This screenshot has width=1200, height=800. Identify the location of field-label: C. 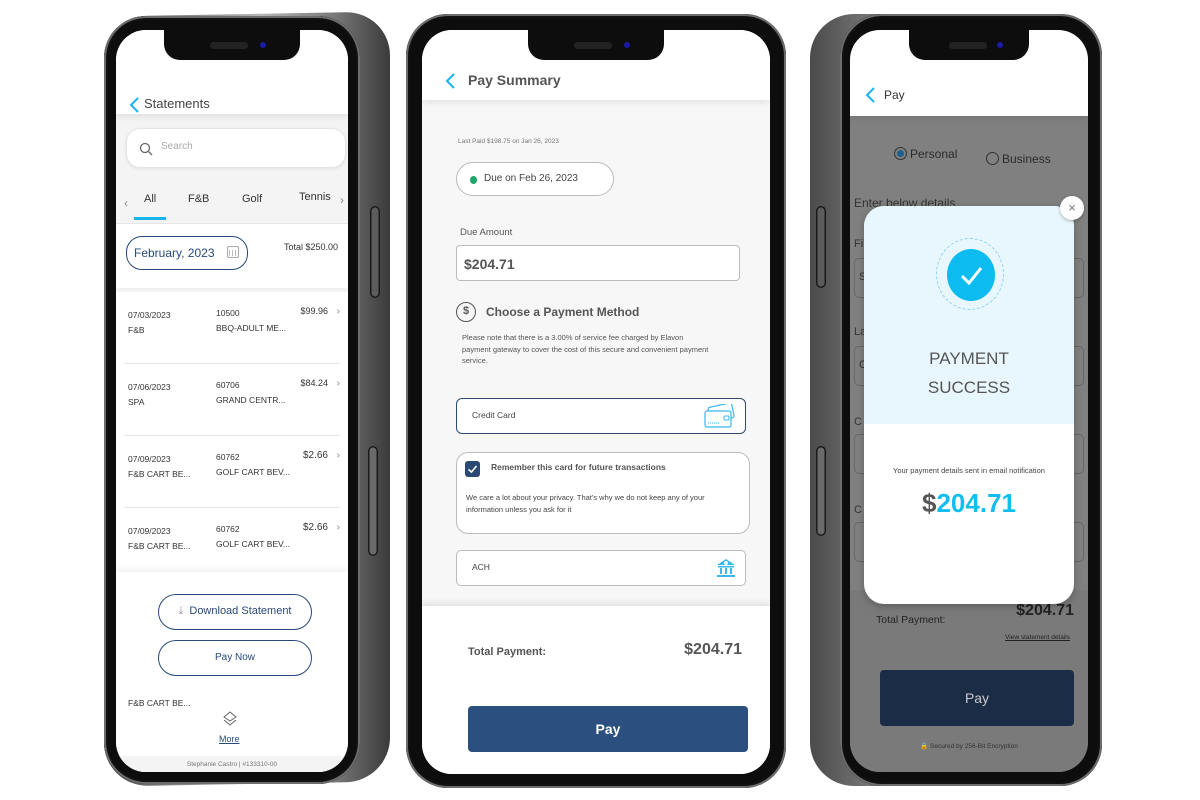
(858, 422).